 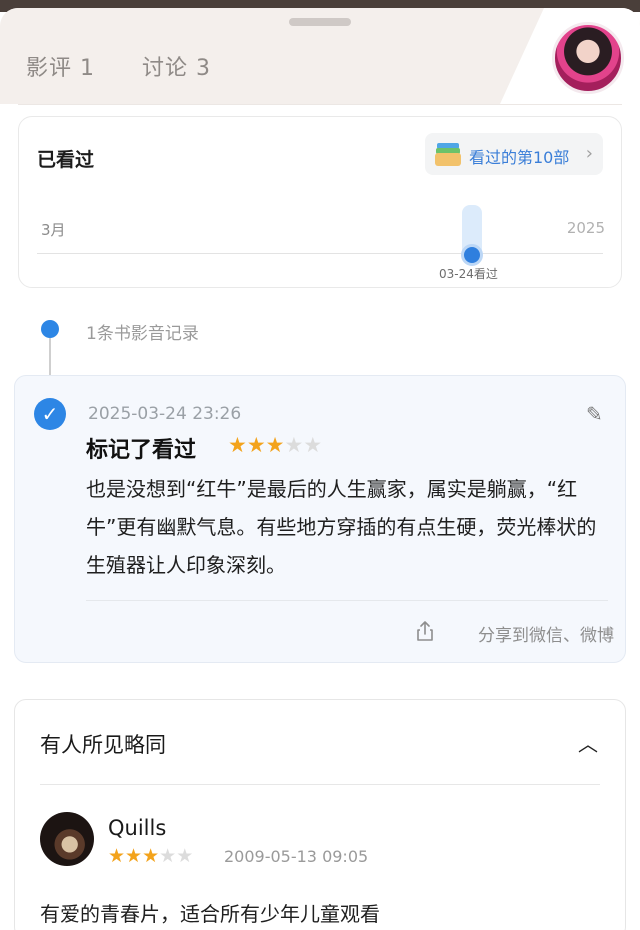 I want to click on review-time: 2009-05-13 09:05, so click(x=296, y=856).